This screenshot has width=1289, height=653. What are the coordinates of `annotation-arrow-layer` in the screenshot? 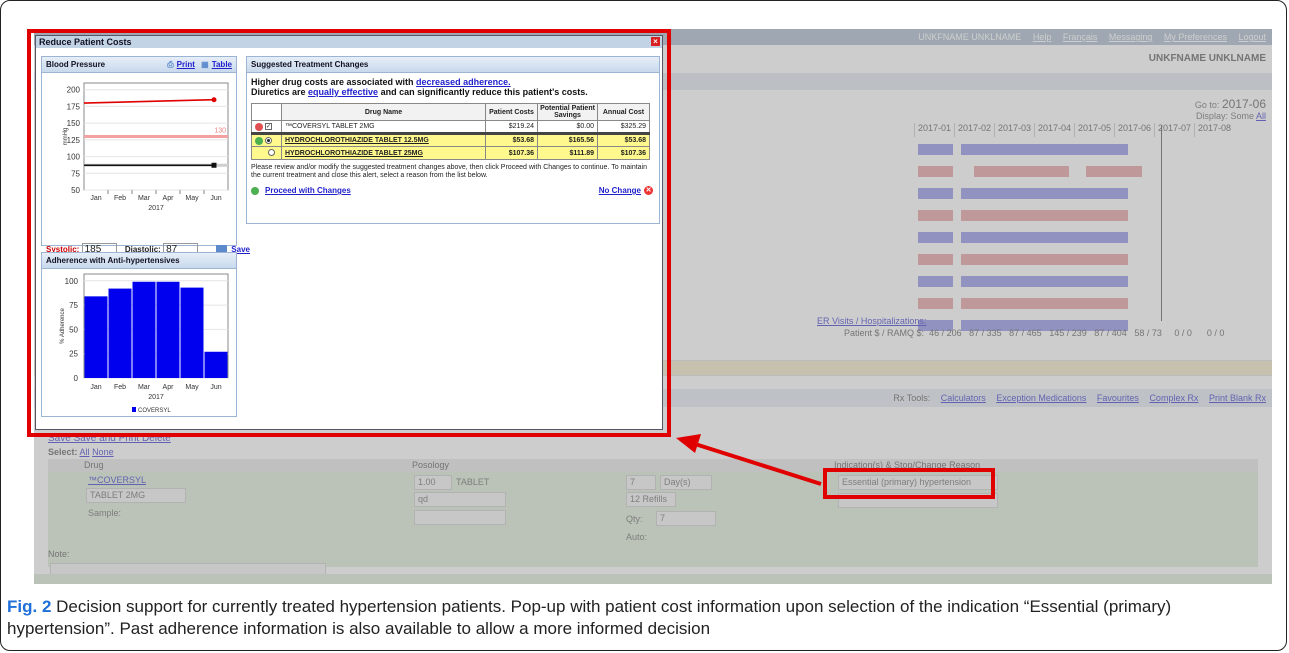 It's located at (749, 460).